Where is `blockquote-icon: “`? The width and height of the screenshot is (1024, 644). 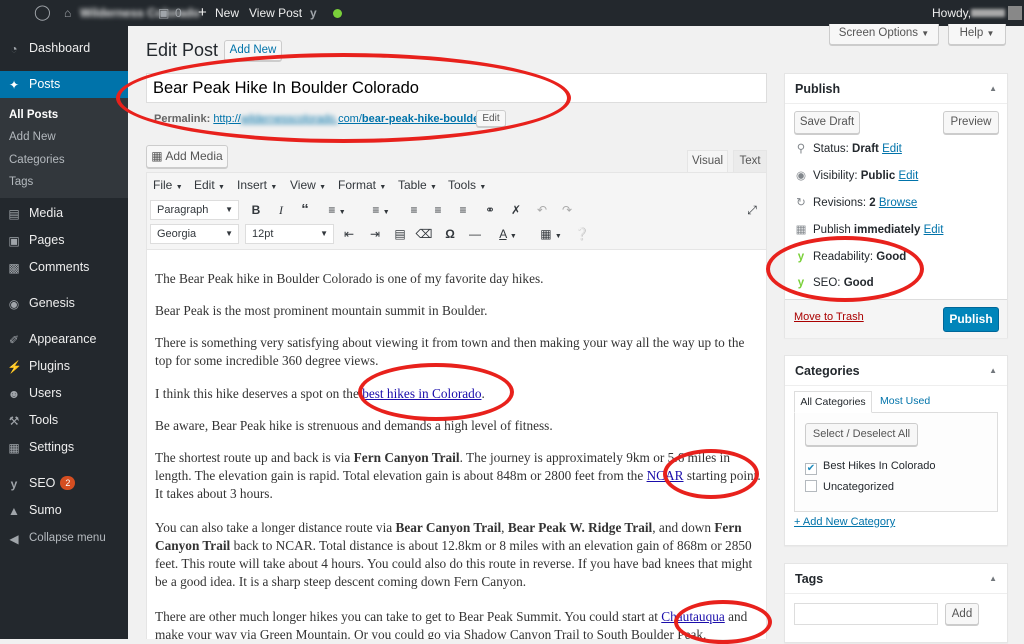
blockquote-icon: “ is located at coordinates (305, 210).